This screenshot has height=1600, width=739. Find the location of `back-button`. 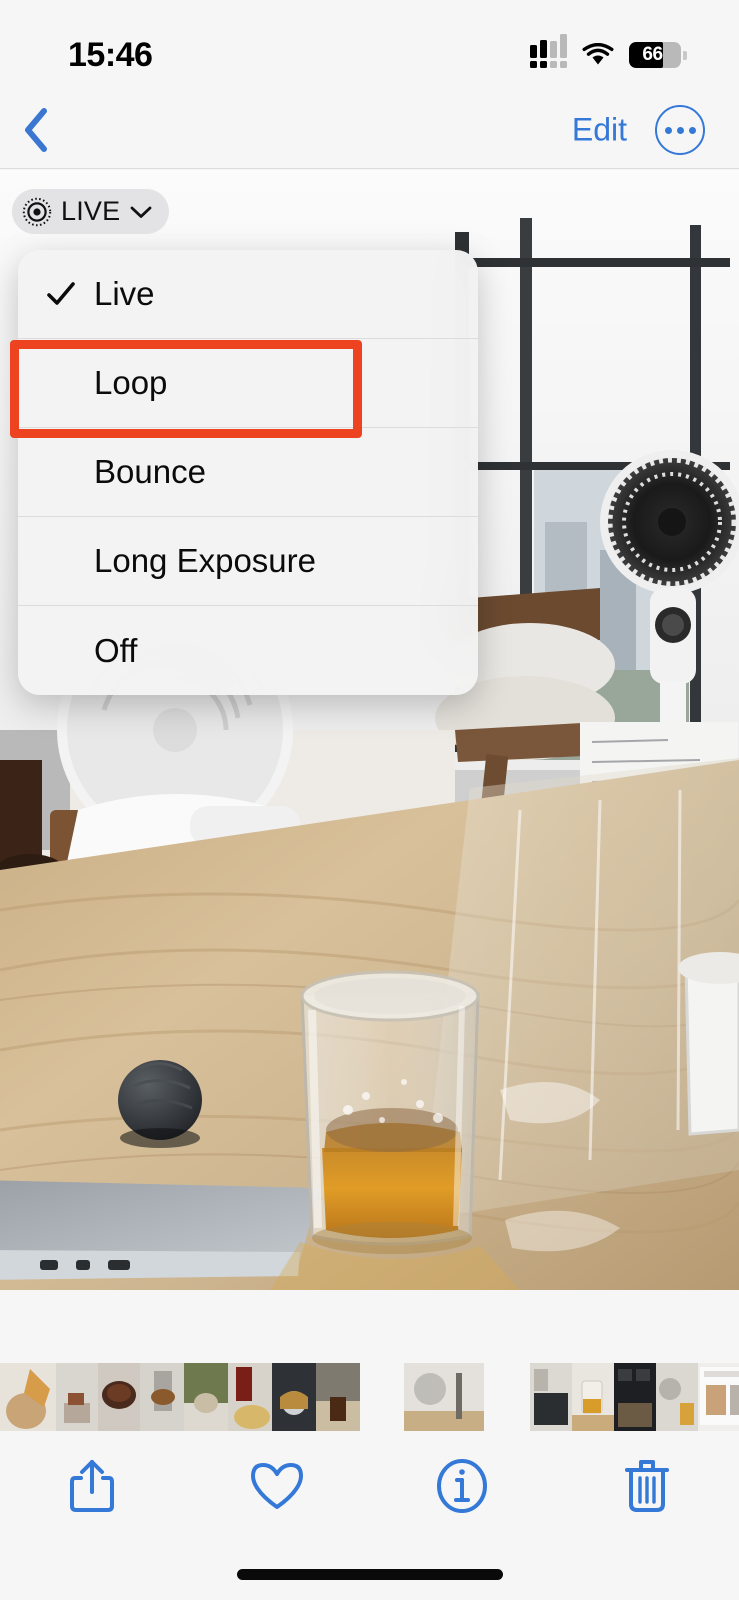

back-button is located at coordinates (36, 130).